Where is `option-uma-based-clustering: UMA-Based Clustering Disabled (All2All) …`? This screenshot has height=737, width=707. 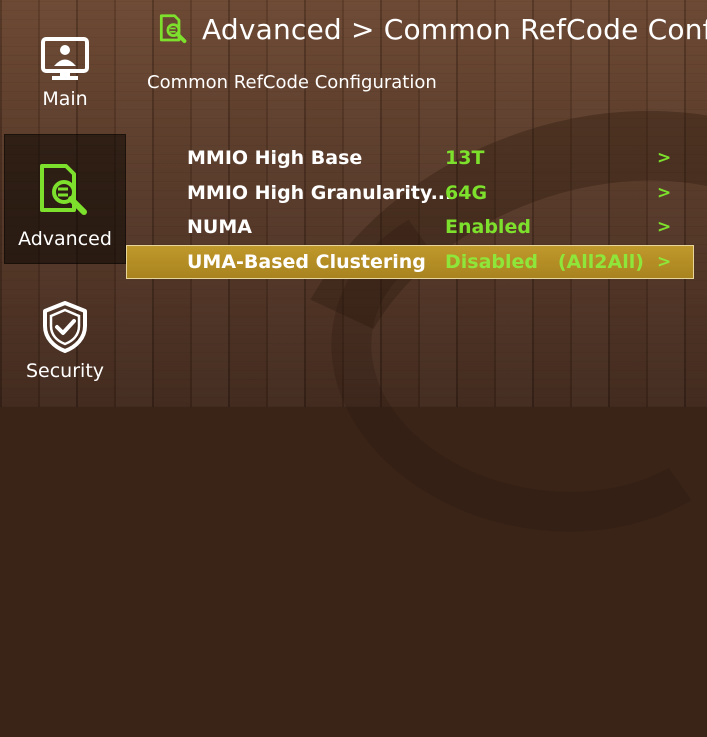
option-uma-based-clustering: UMA-Based Clustering Disabled (All2All) … is located at coordinates (410, 261).